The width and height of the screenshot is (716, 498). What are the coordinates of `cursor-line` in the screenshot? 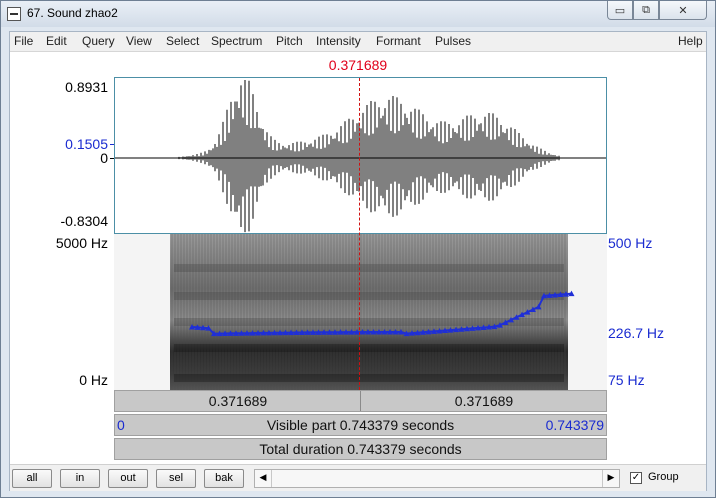 It's located at (359, 234).